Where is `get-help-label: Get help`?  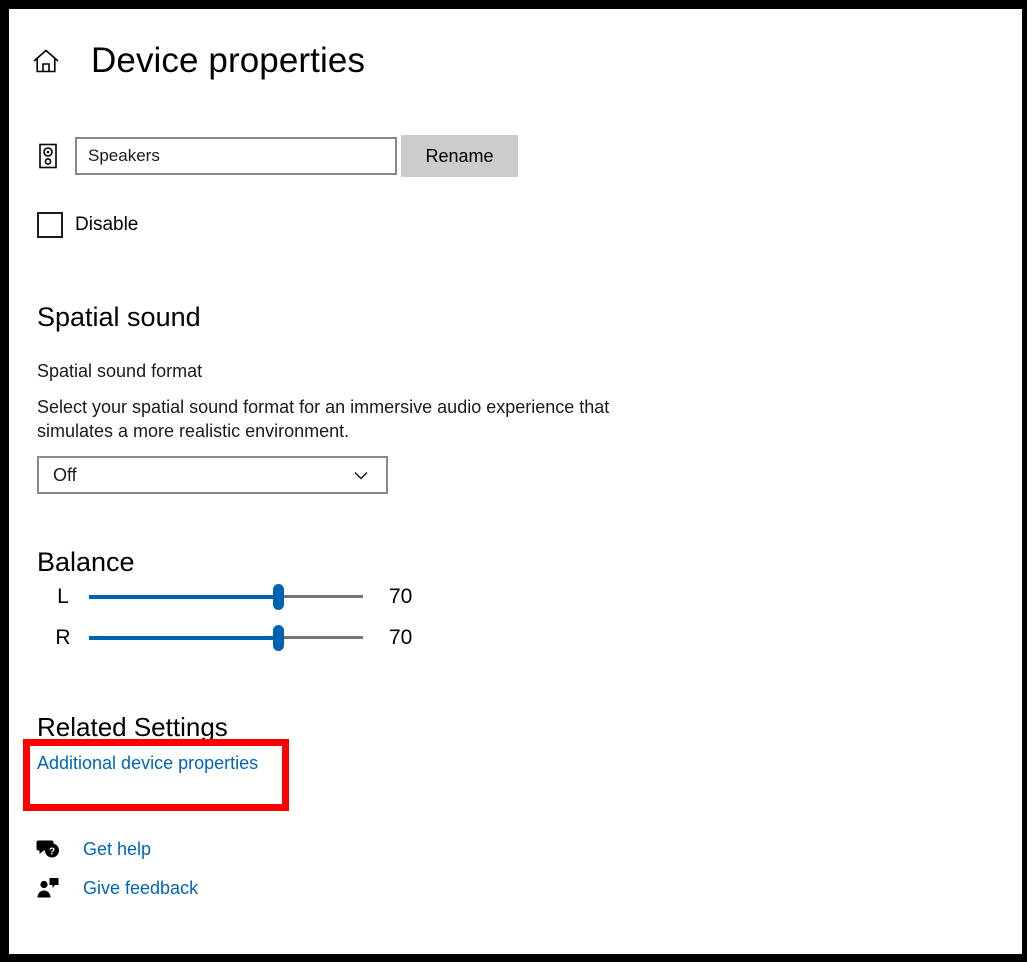 get-help-label: Get help is located at coordinates (117, 848).